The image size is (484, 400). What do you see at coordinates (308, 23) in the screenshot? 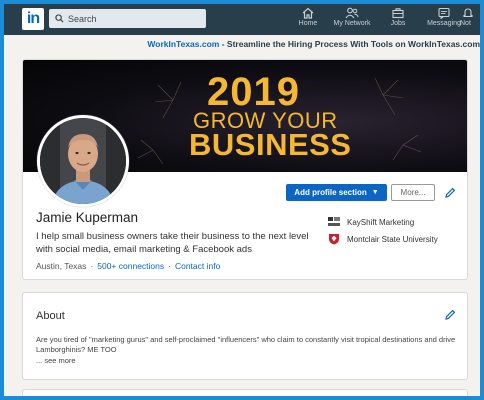
I see `nav-home-label: Home` at bounding box center [308, 23].